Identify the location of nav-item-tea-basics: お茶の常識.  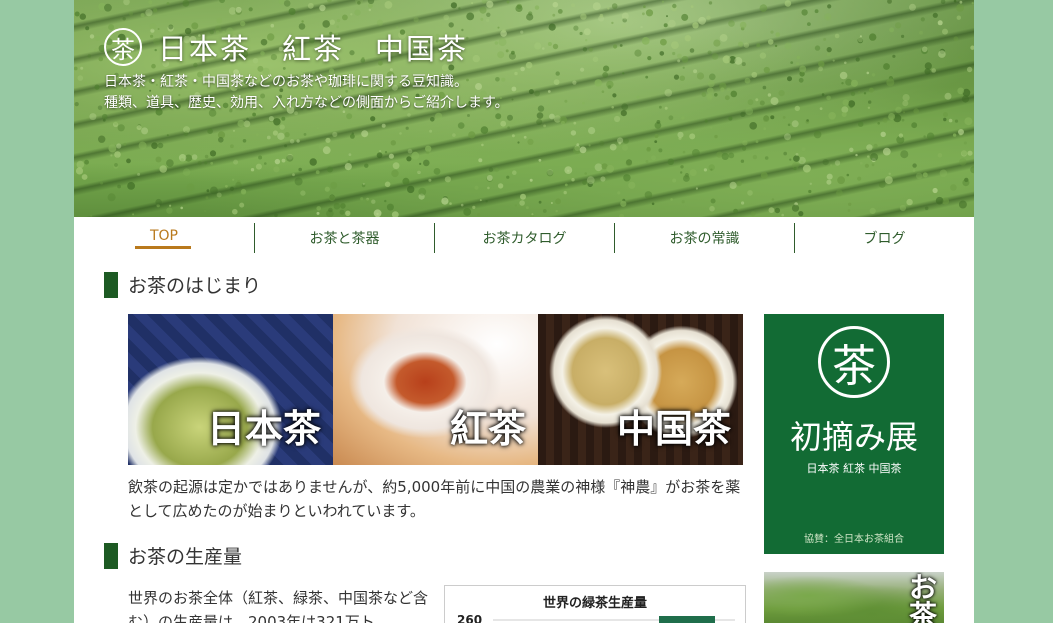
(704, 238).